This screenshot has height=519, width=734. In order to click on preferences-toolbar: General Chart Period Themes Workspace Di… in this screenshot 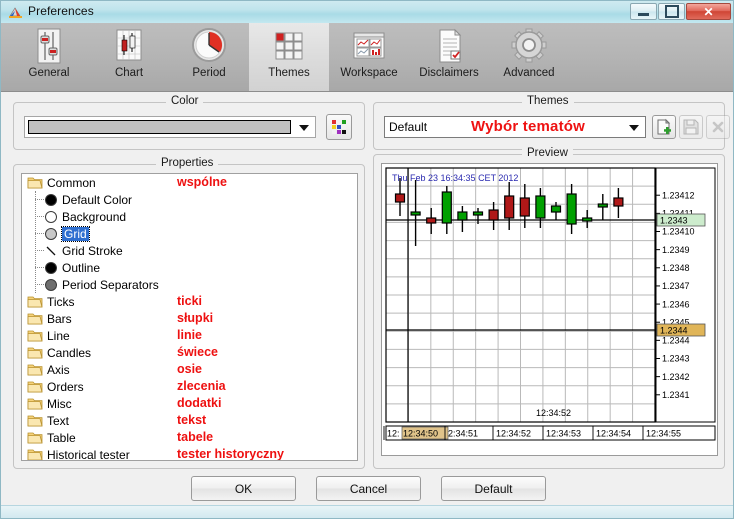, I will do `click(367, 57)`.